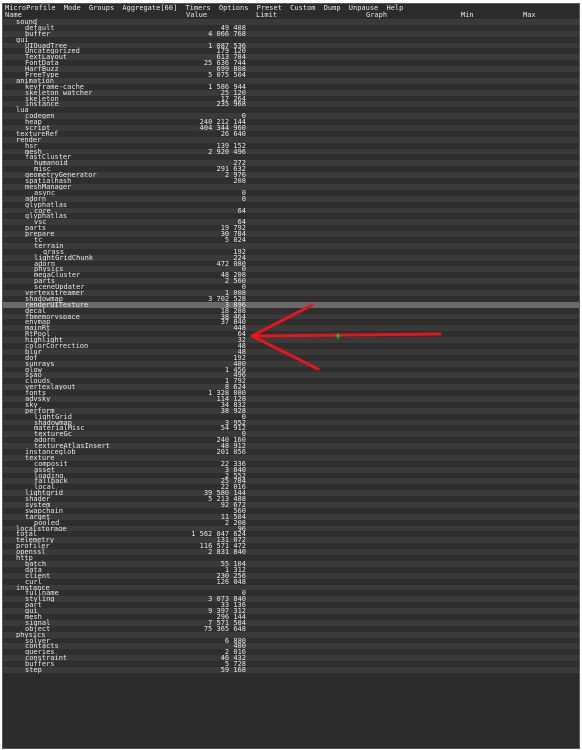 The width and height of the screenshot is (582, 750). I want to click on menu-custom: Custom, so click(302, 8).